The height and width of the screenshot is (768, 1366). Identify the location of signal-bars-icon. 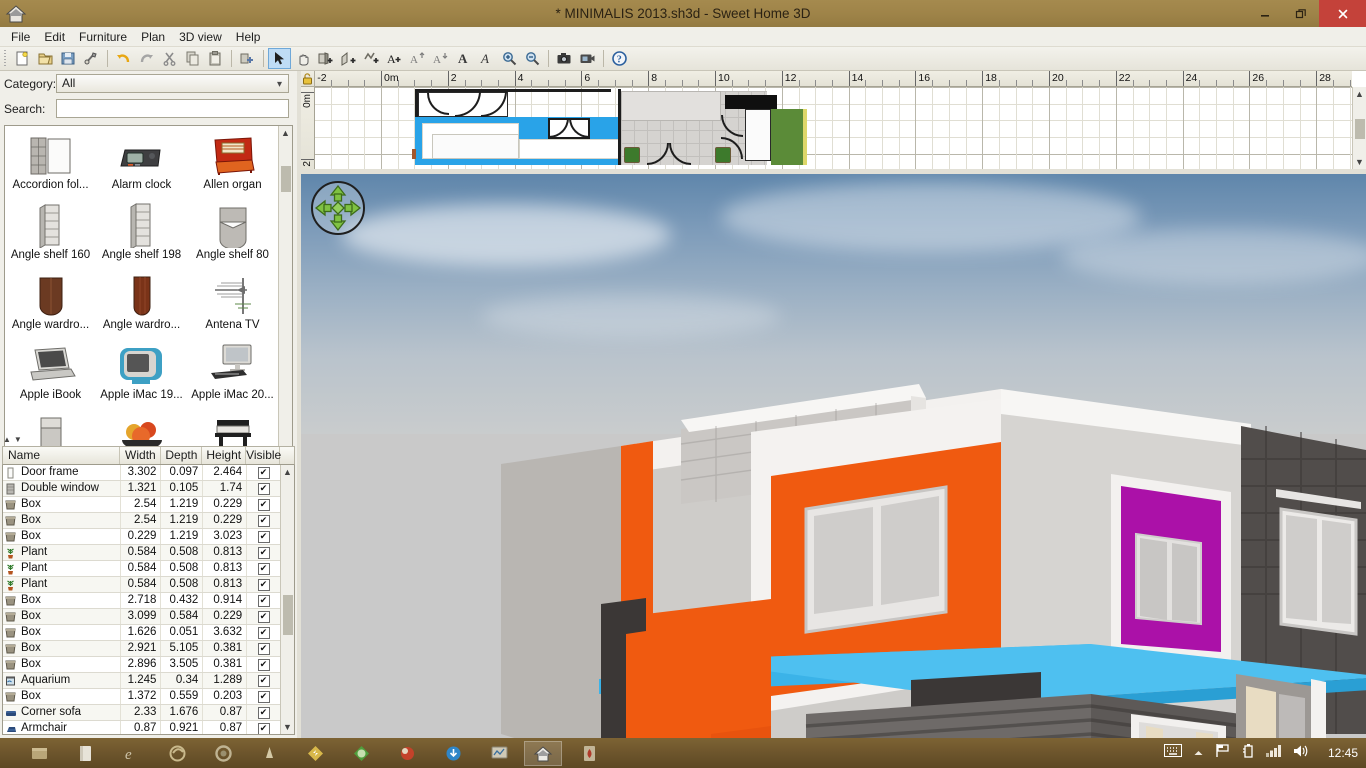
(1273, 753).